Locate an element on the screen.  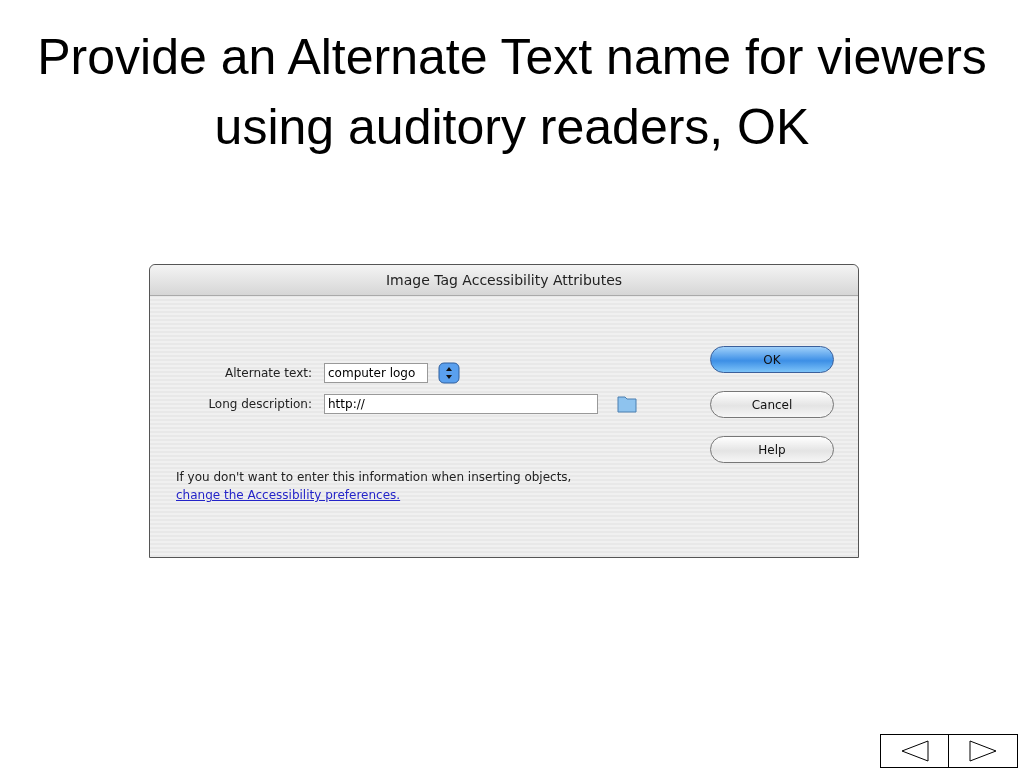
right-triangle-icon is located at coordinates (983, 751).